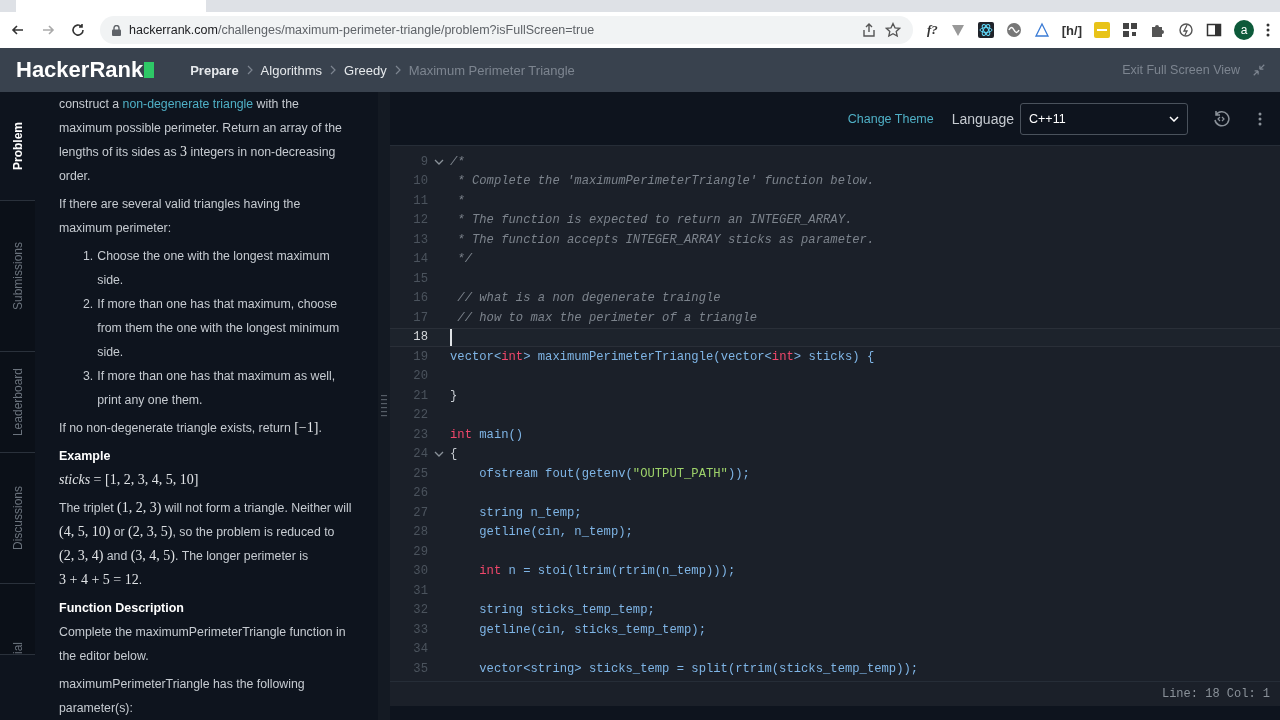 This screenshot has width=1280, height=720. What do you see at coordinates (116, 30) in the screenshot?
I see `lock-icon` at bounding box center [116, 30].